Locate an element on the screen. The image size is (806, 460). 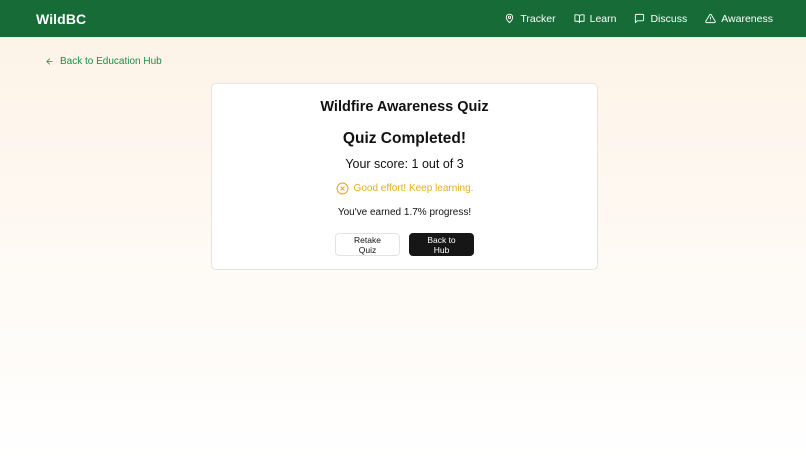
nav-item-learn: Learn is located at coordinates (595, 18).